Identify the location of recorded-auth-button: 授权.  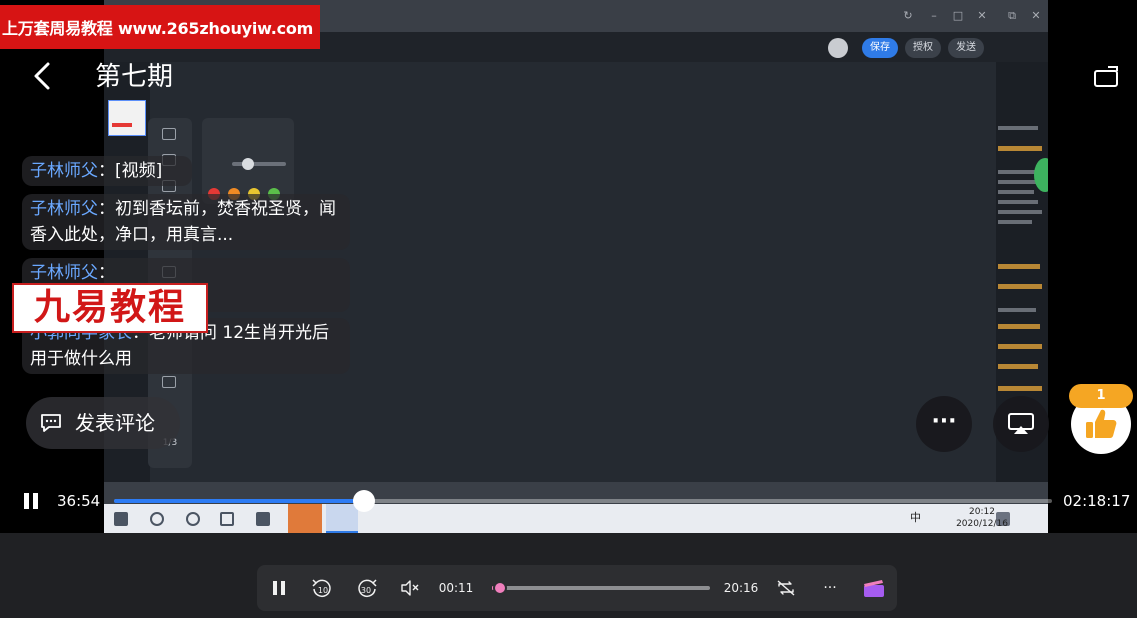
(923, 48).